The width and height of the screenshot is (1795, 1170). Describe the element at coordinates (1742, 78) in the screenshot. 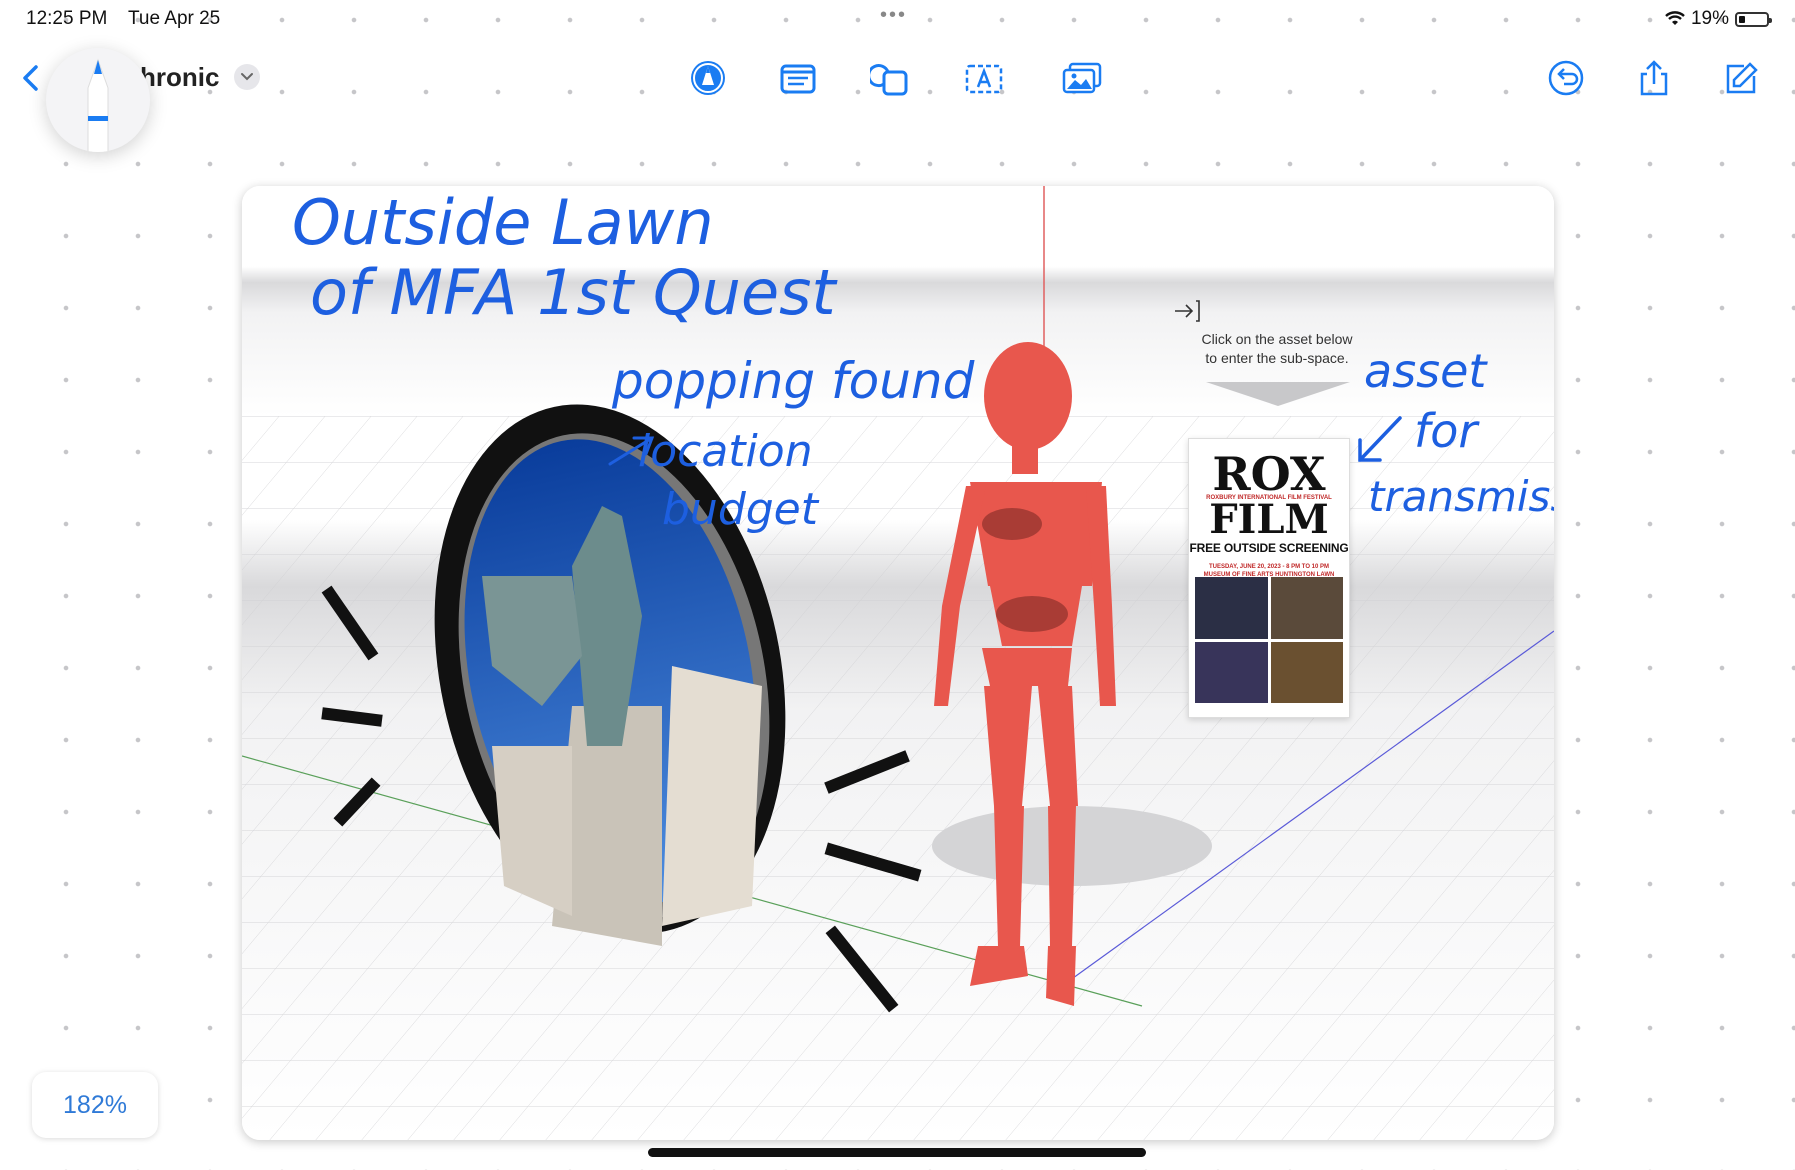

I see `compose-icon` at that location.